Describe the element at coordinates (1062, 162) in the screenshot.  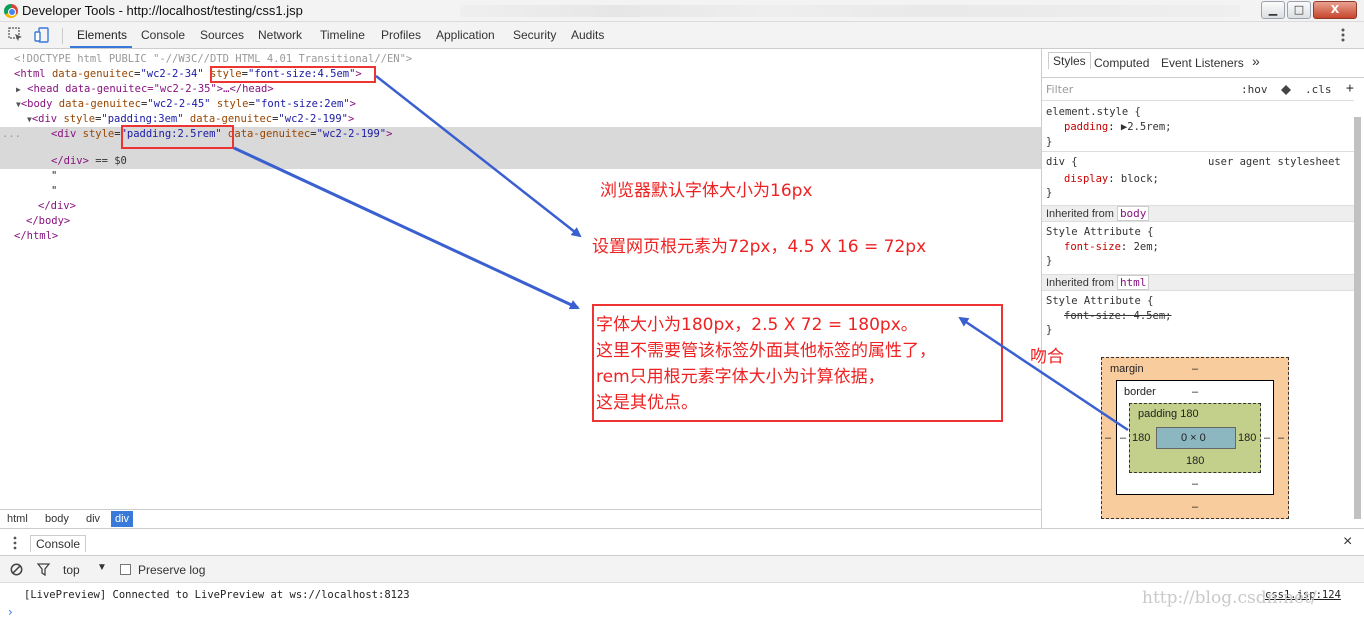
I see `div-selector: div {` at that location.